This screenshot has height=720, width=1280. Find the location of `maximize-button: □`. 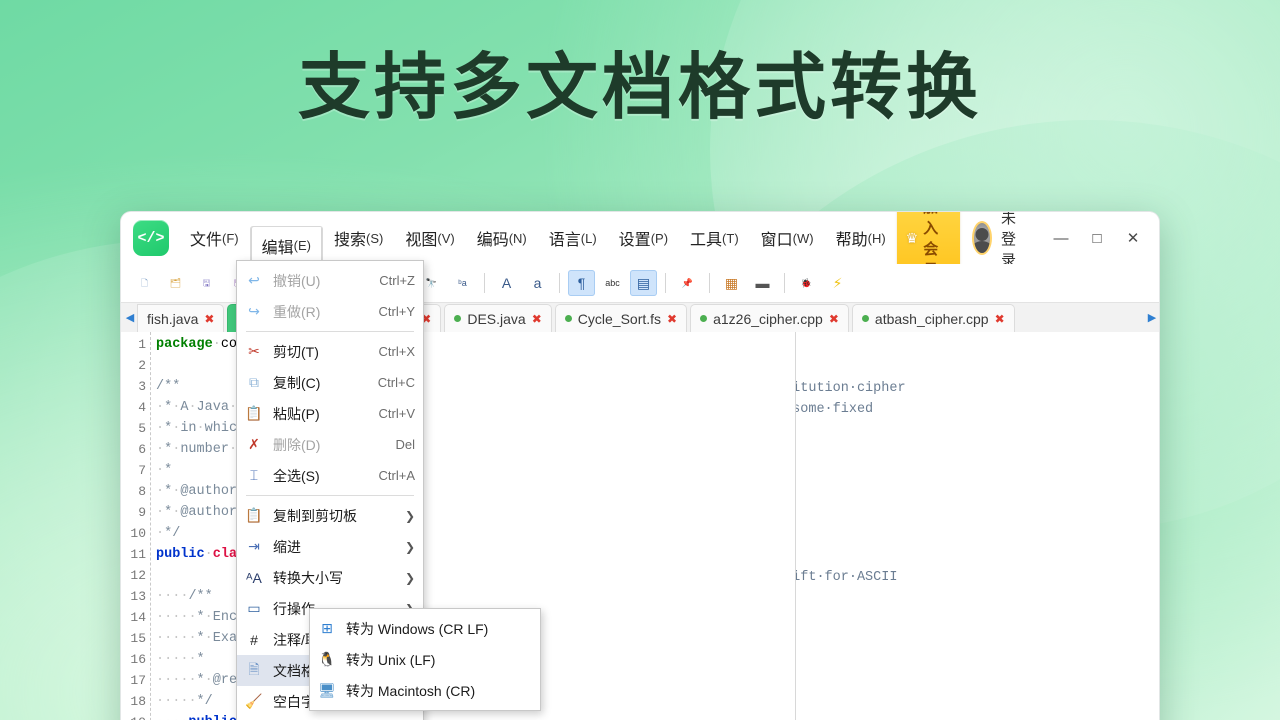

maximize-button: □ is located at coordinates (1097, 238).